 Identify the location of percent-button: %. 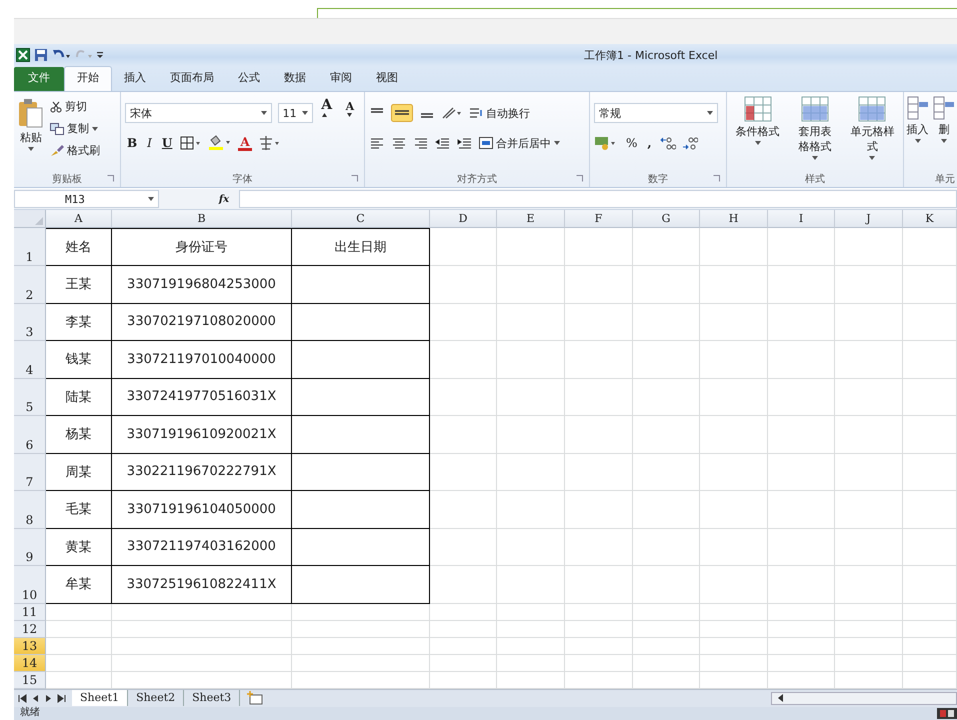
(632, 143).